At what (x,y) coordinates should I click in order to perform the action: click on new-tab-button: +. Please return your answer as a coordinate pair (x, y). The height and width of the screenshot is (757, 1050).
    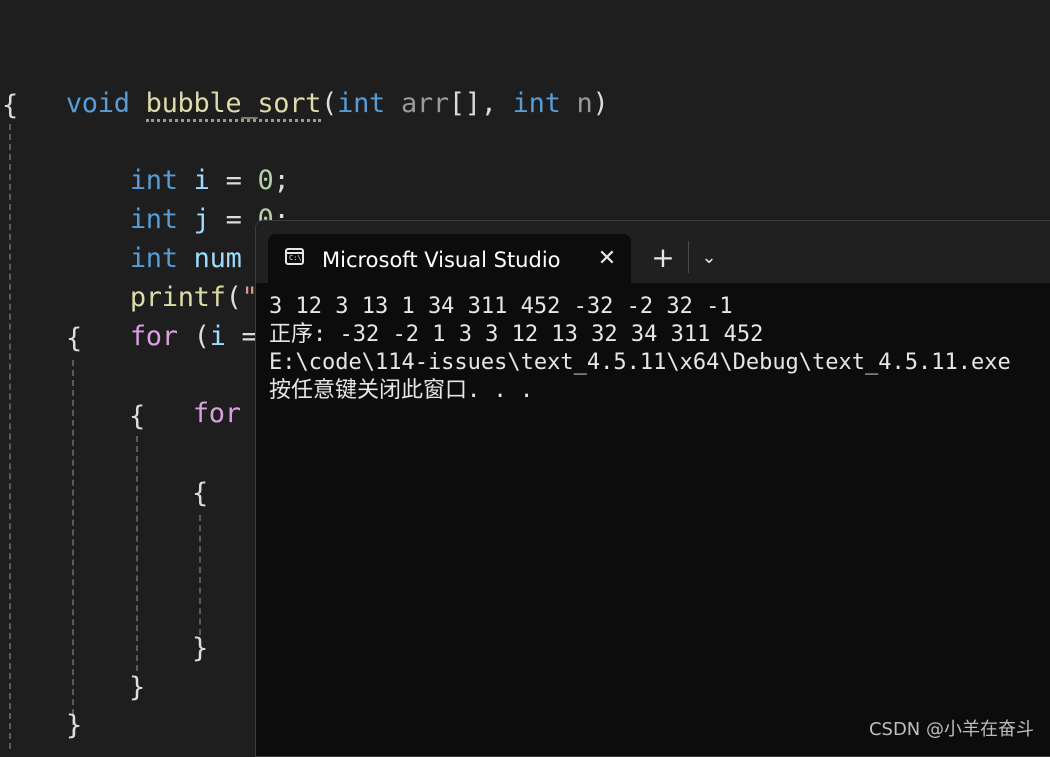
    Looking at the image, I should click on (663, 258).